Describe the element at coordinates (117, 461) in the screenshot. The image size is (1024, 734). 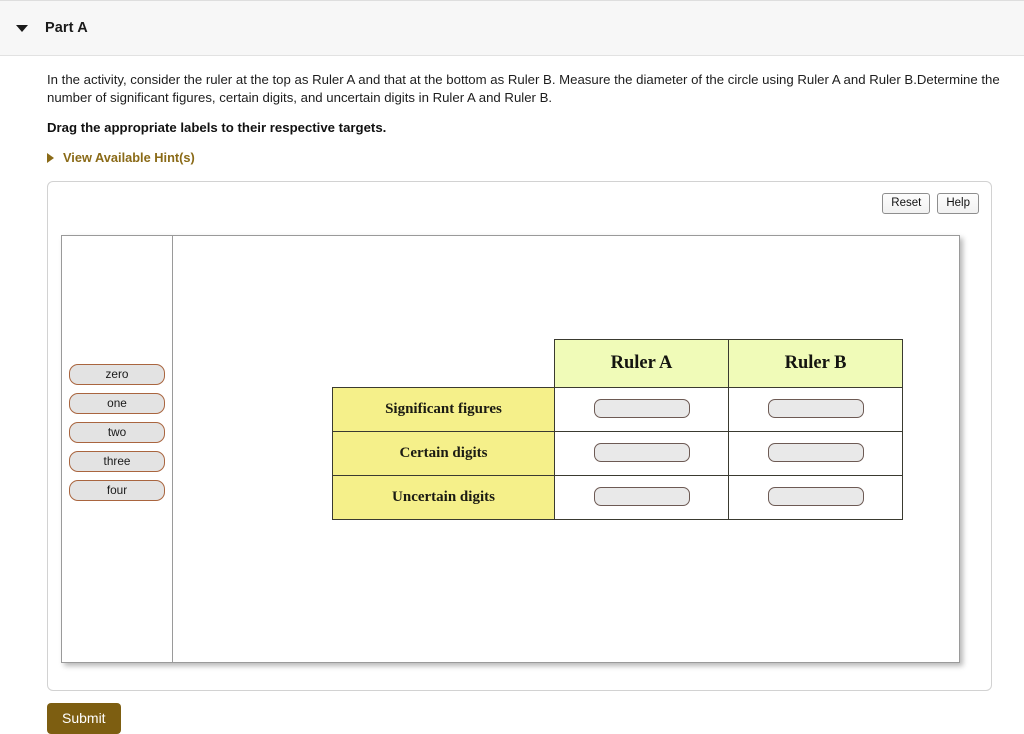
I see `drag-label-three: three` at that location.